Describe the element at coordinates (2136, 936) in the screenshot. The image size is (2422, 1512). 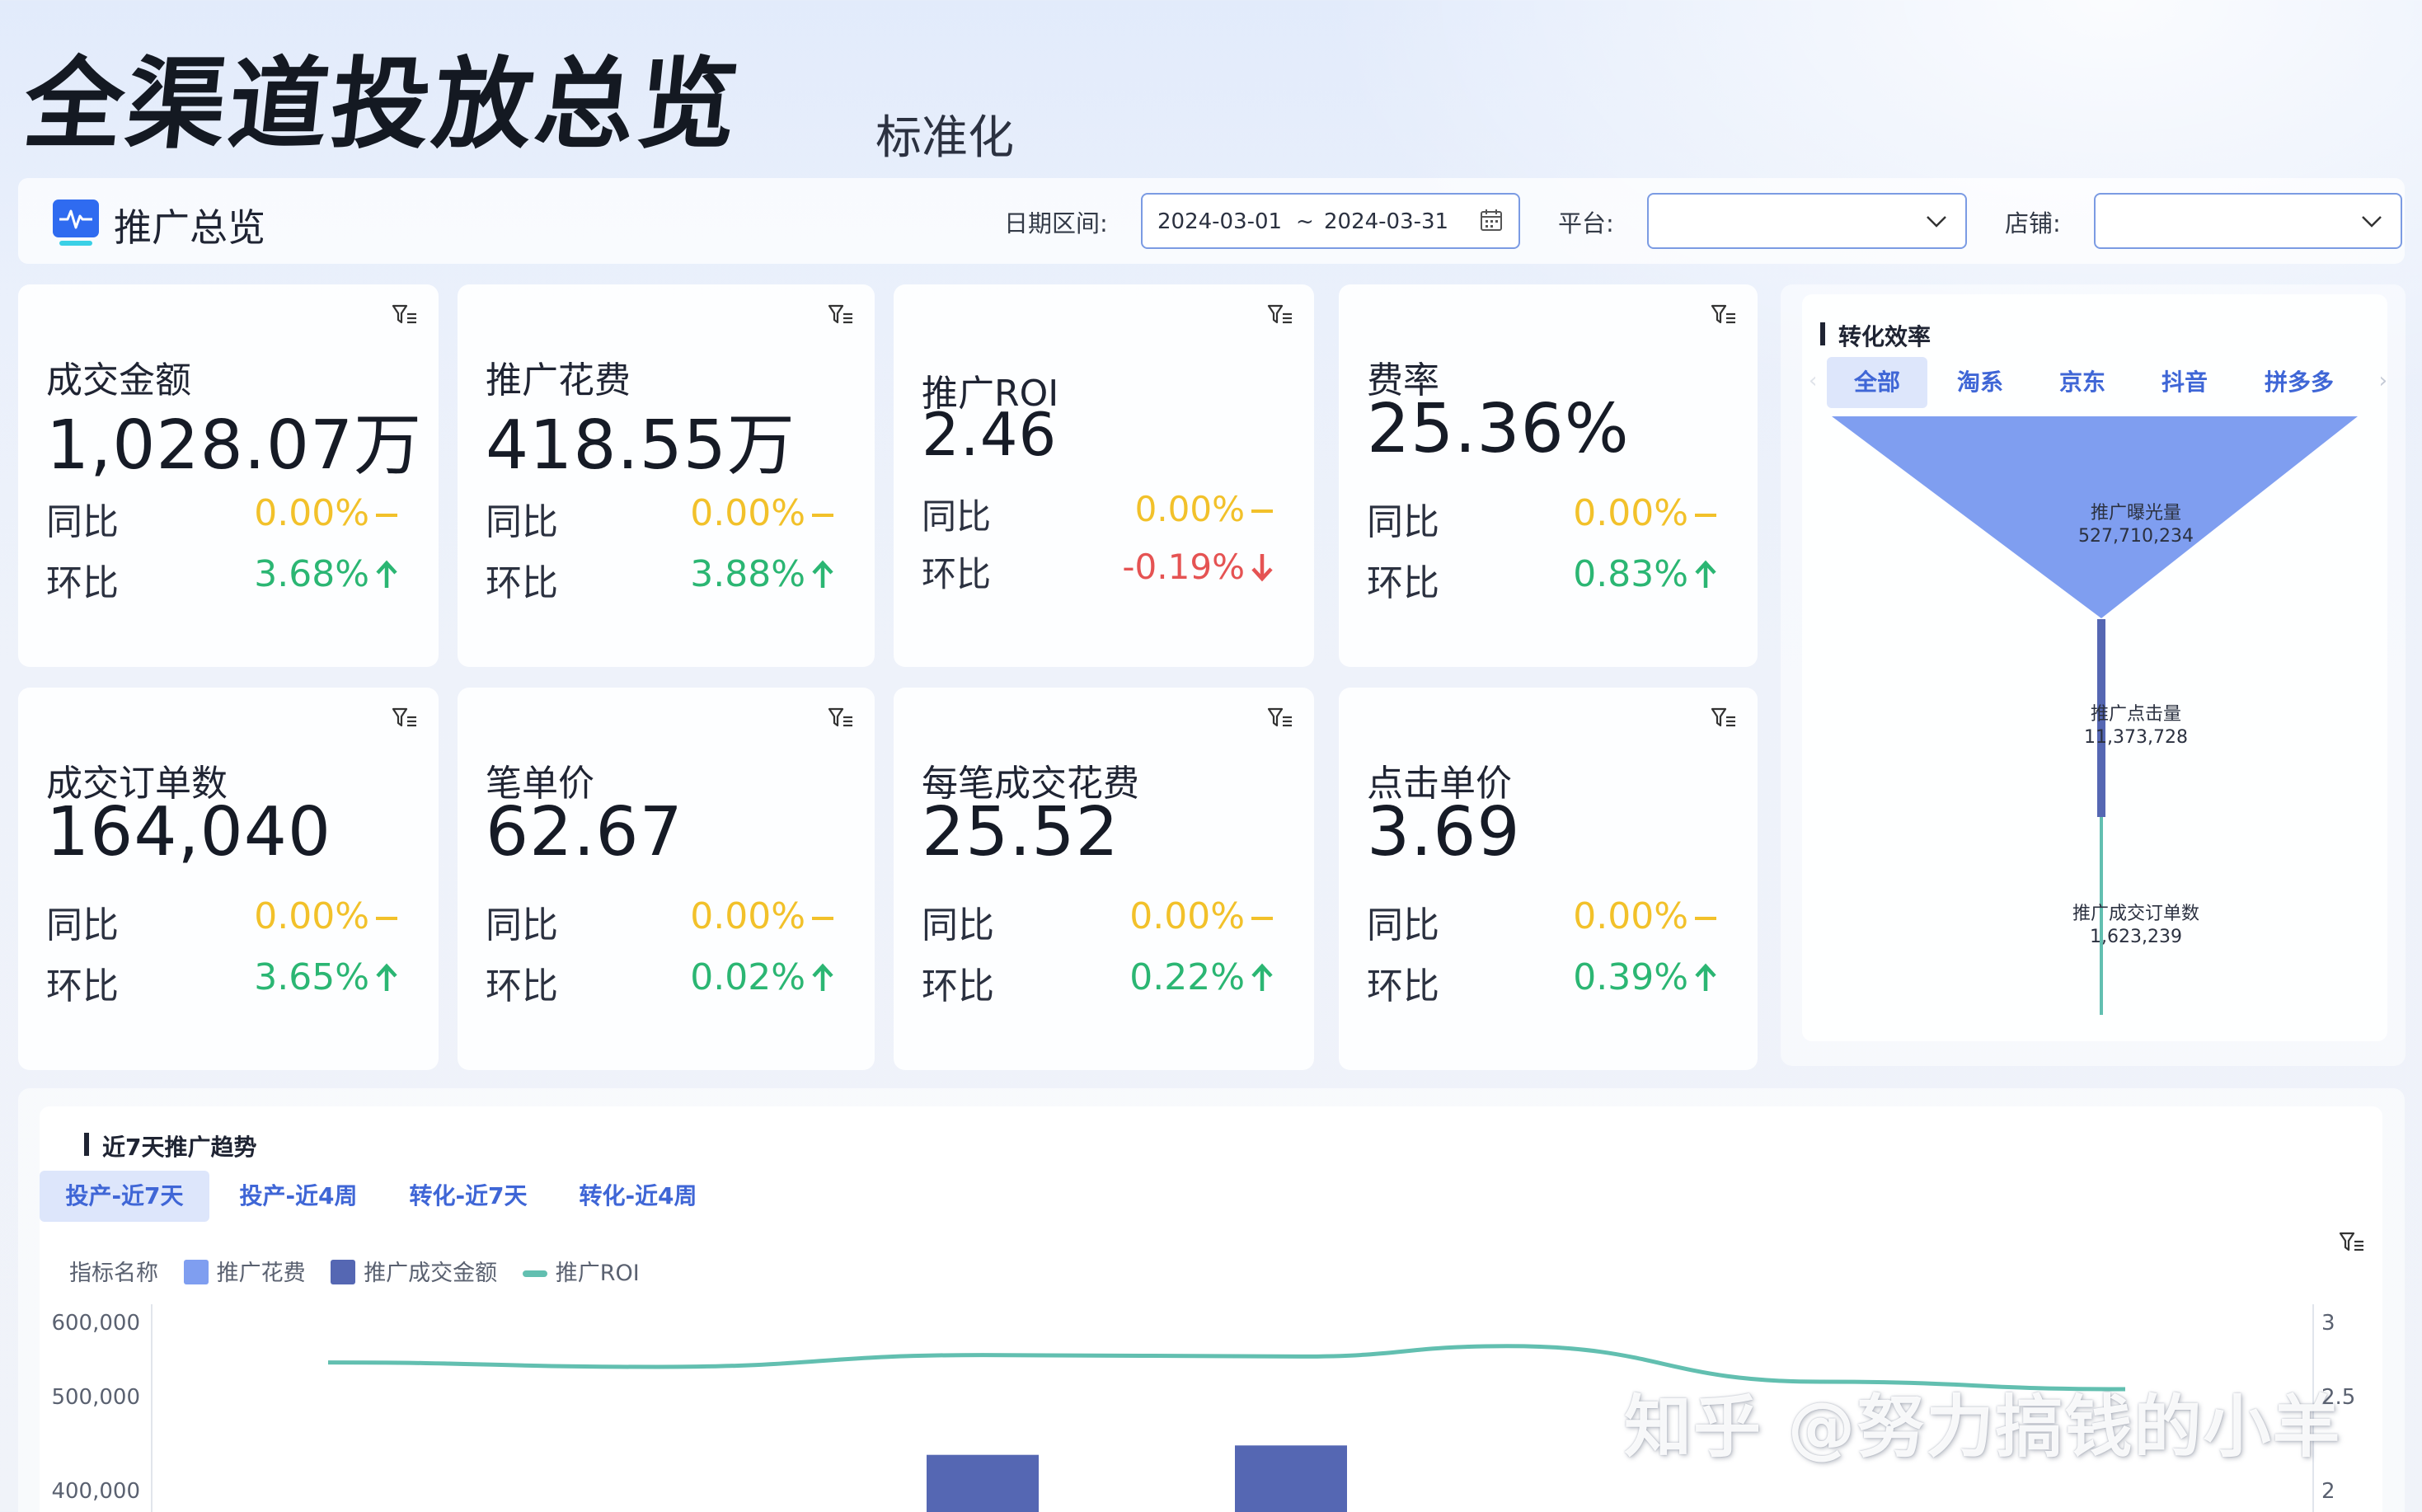
I see `funnel-stage-3-value: 1,623,239` at that location.